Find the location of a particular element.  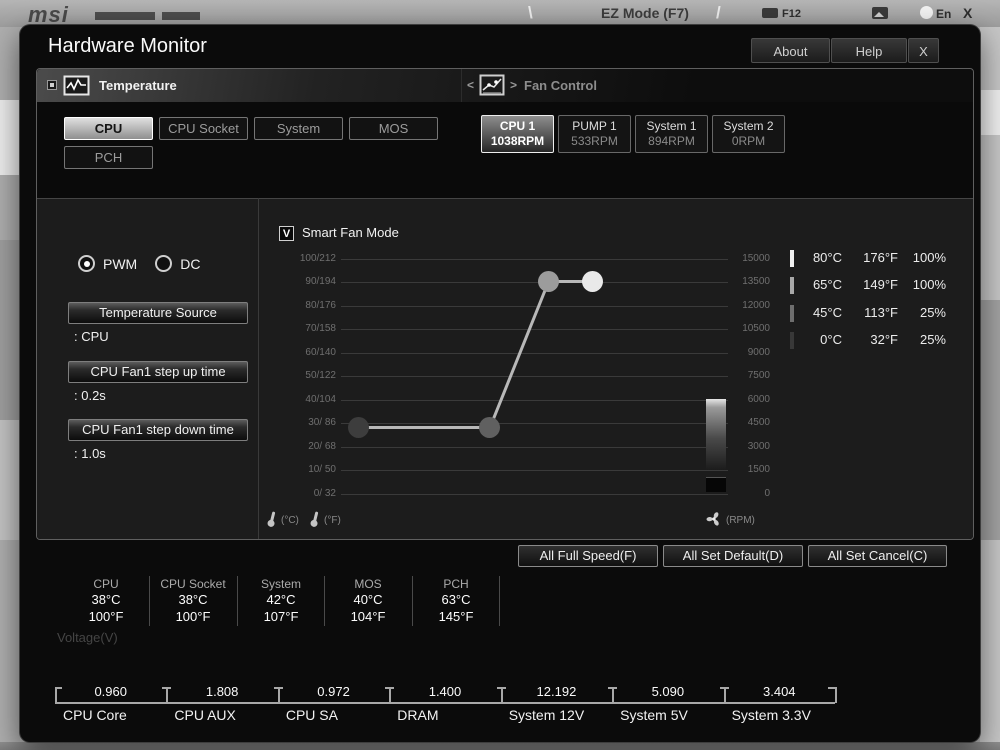

right-axis-tick: 7500 is located at coordinates (758, 375).